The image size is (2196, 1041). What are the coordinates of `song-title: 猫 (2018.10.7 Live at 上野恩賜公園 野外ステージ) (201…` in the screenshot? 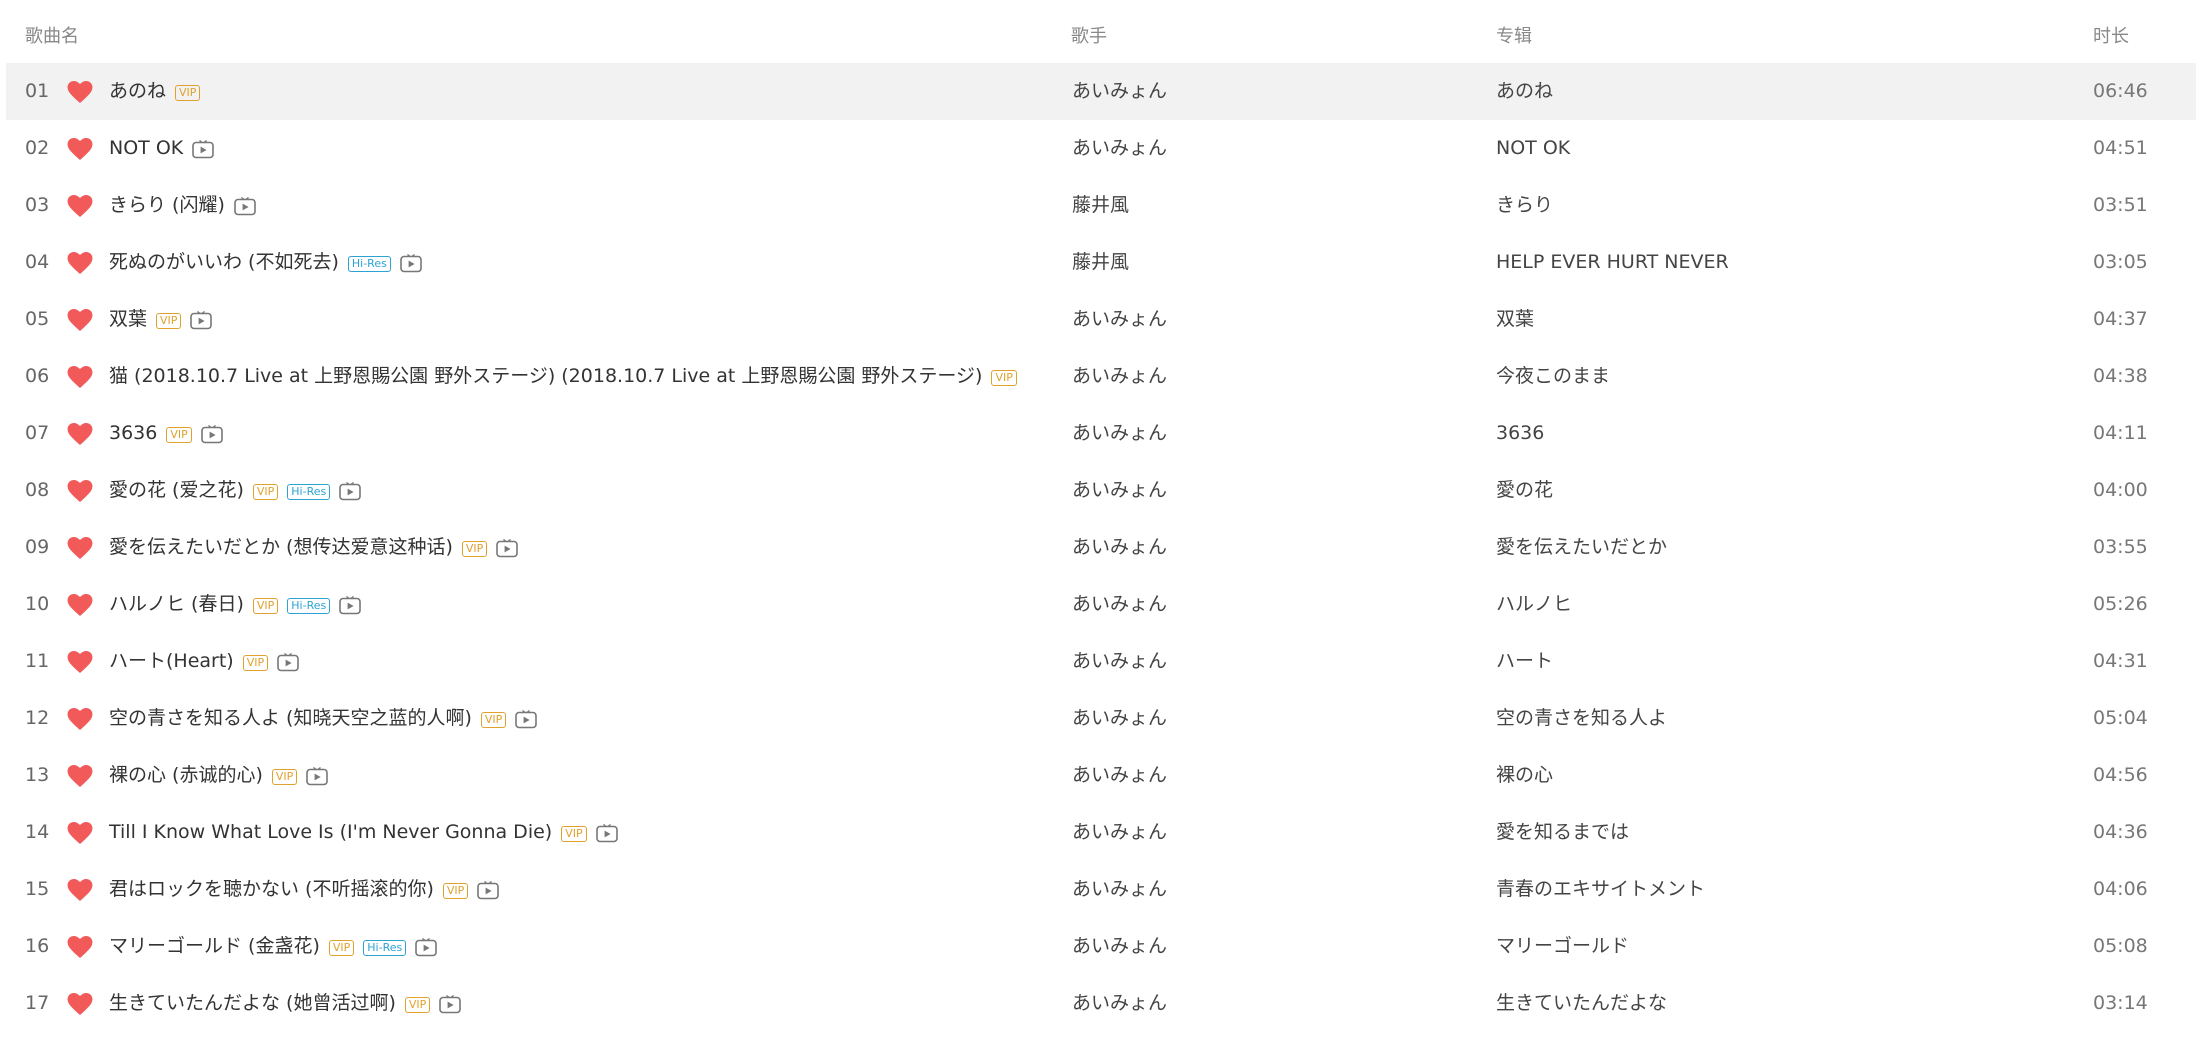 It's located at (545, 376).